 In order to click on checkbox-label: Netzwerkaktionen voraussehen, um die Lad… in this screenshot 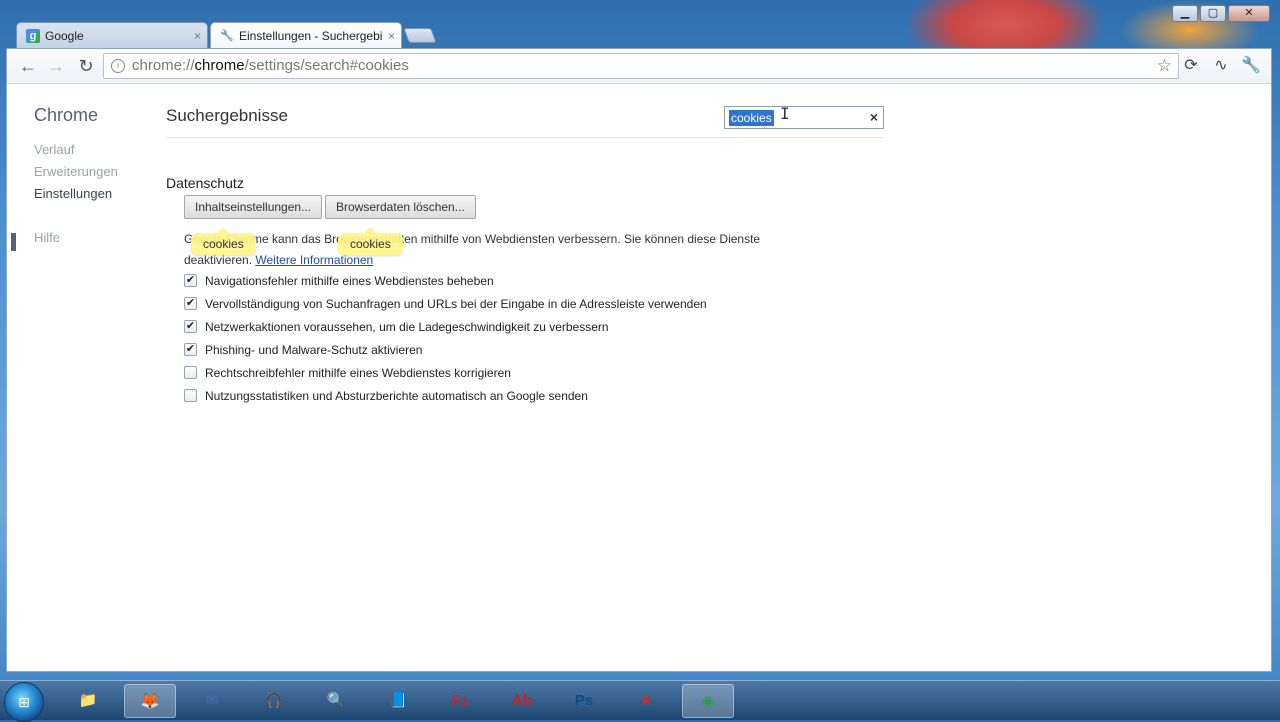, I will do `click(407, 327)`.